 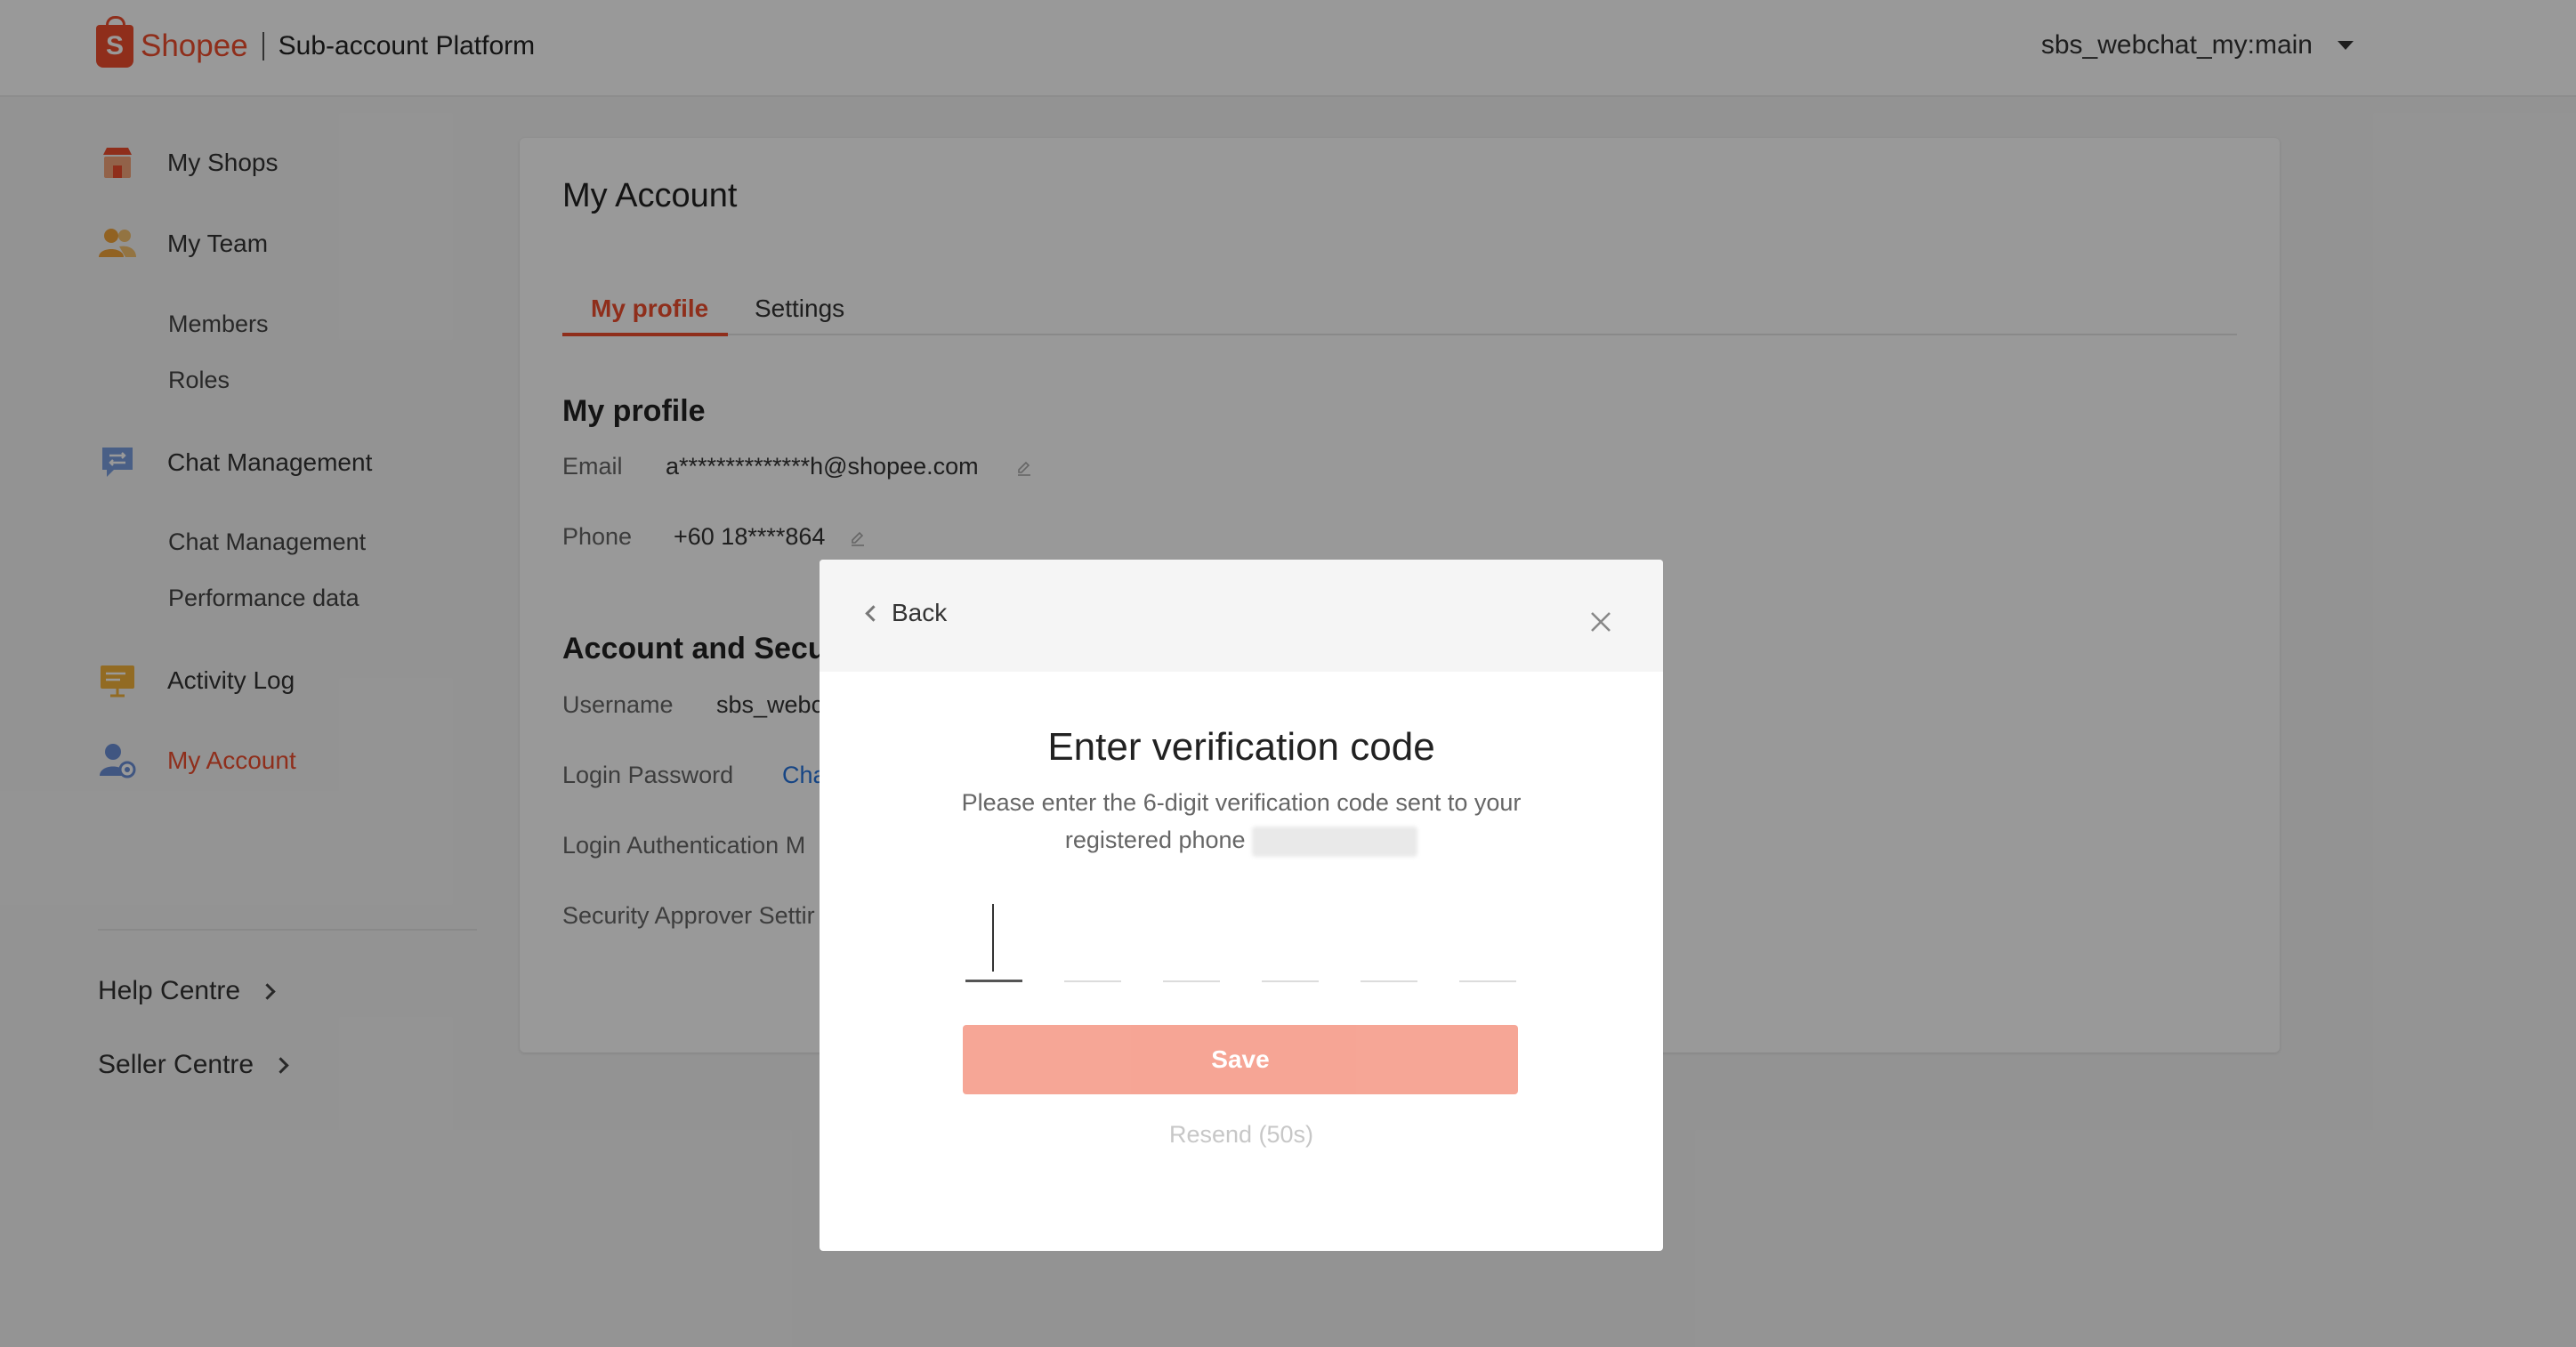 I want to click on resend-link: Resend (50s), so click(x=1241, y=1135).